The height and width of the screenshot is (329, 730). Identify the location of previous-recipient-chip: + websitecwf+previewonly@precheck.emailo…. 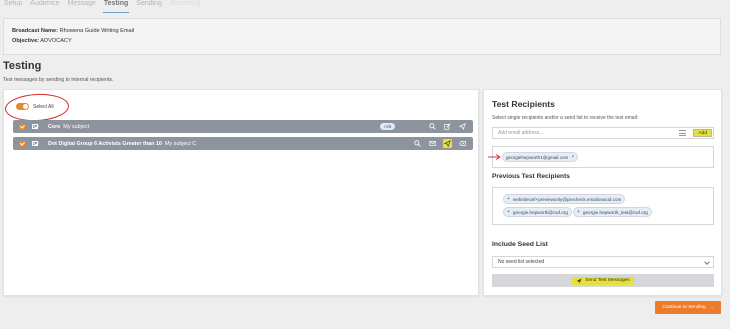
(564, 199).